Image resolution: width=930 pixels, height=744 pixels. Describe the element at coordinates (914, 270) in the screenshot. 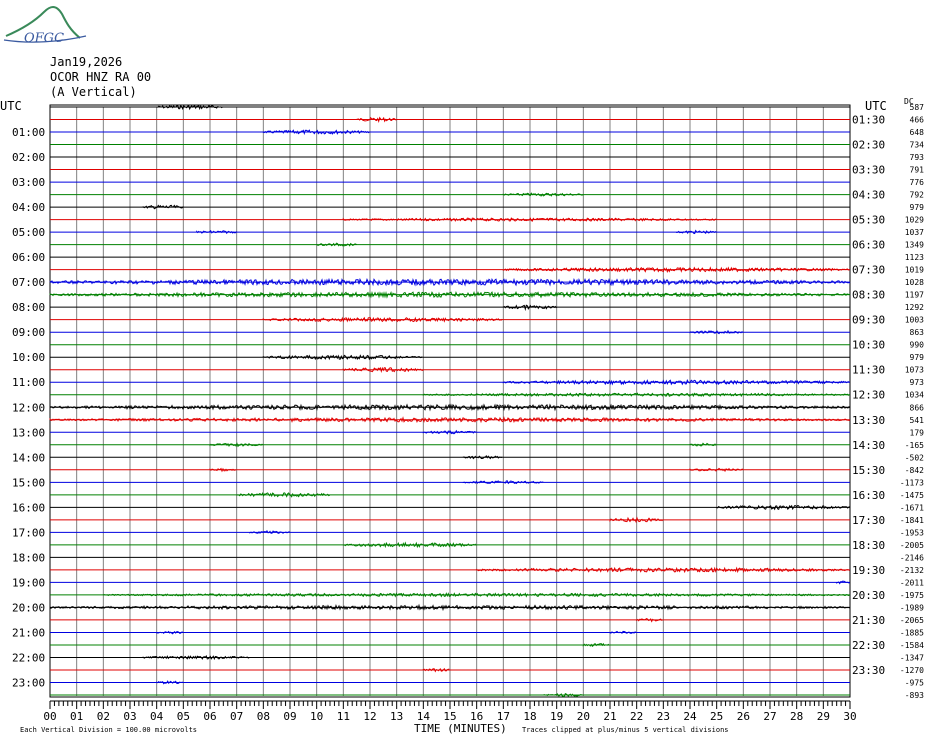

I see `dc-offset-label: 1019` at that location.